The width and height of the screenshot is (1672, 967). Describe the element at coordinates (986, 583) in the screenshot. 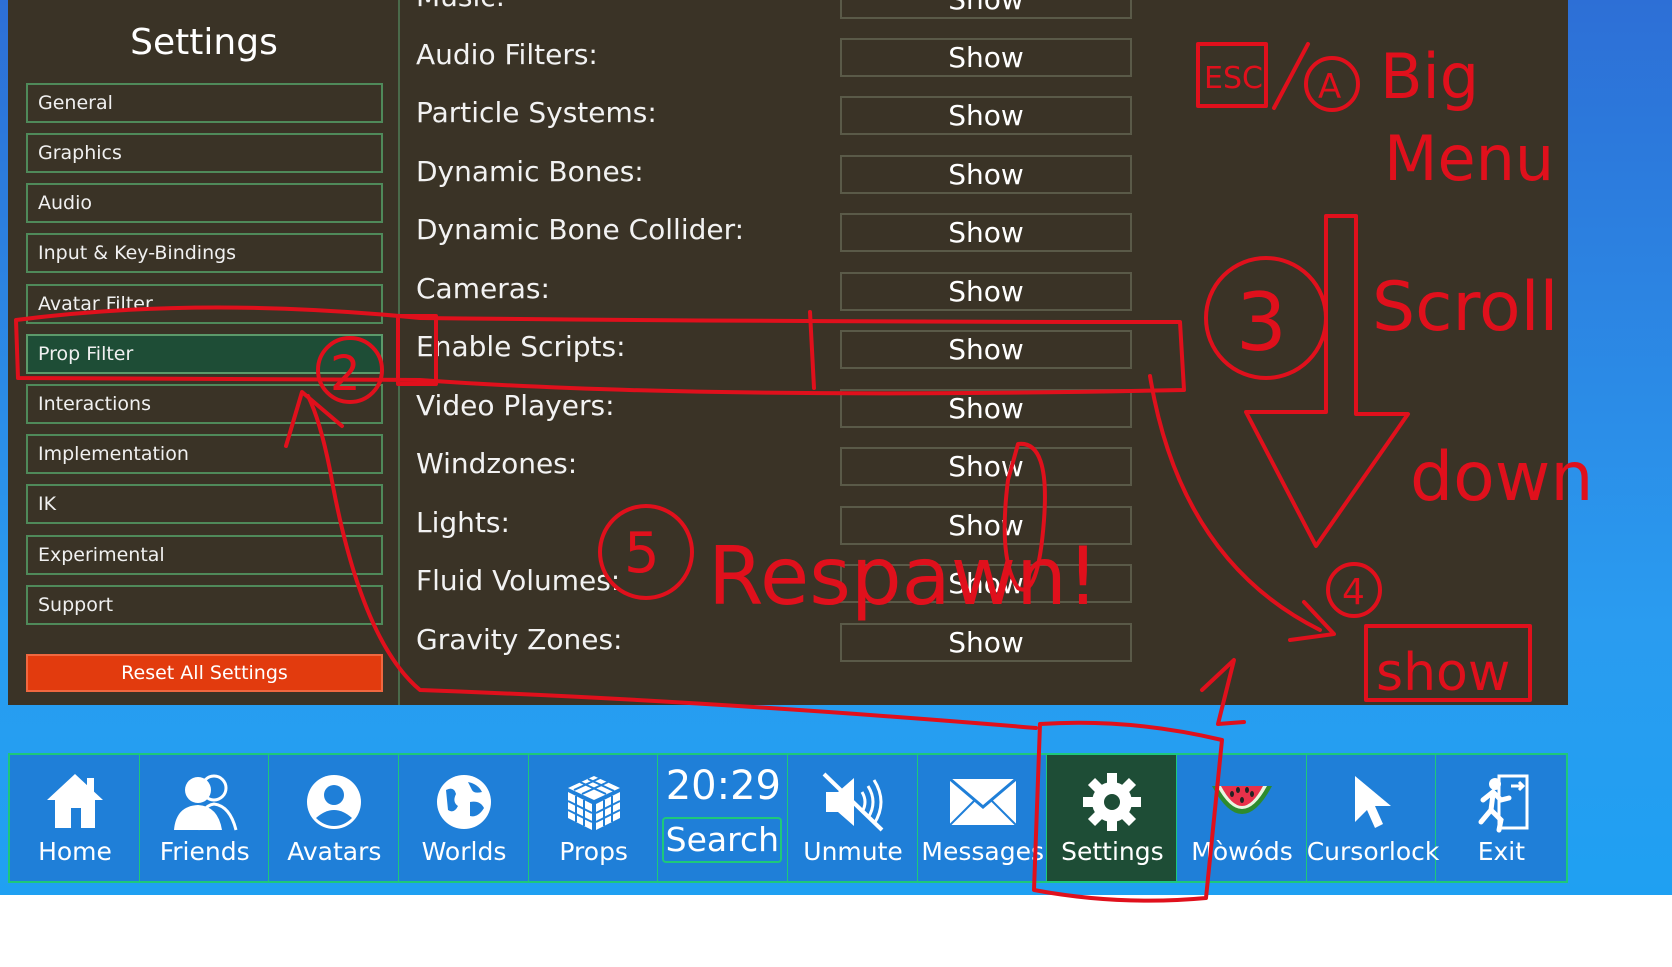

I see `setting-toggle-fluid-volumes: Show` at that location.